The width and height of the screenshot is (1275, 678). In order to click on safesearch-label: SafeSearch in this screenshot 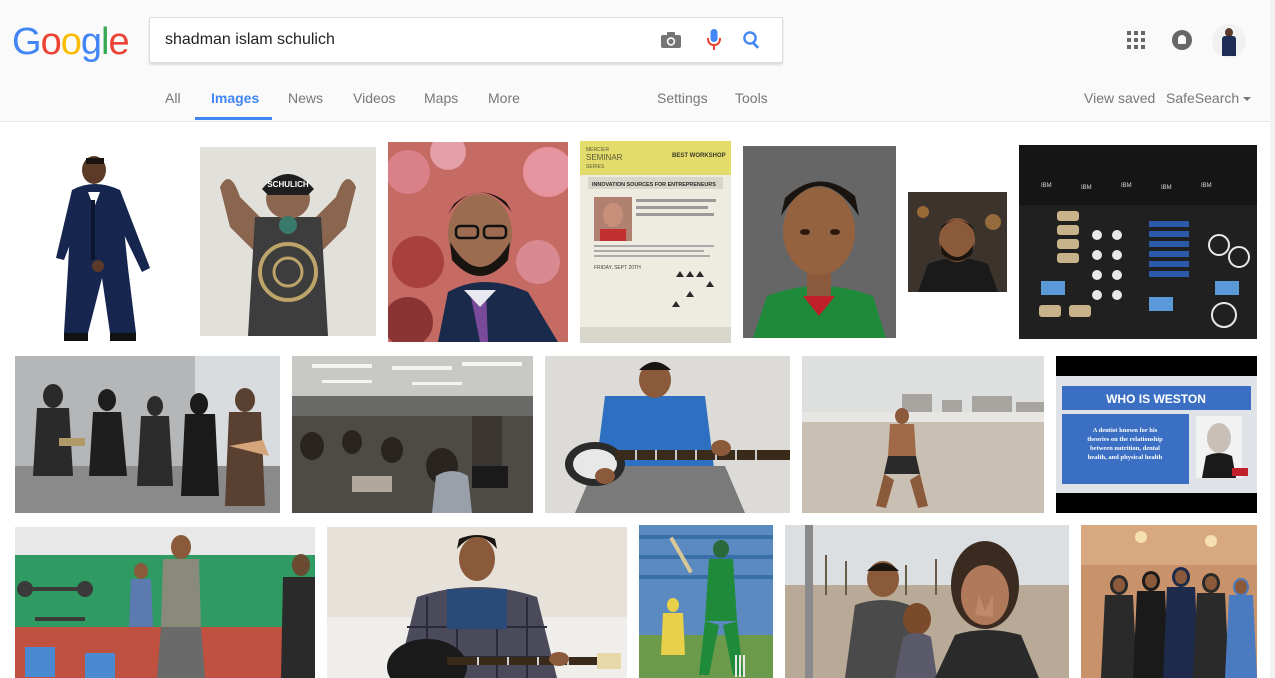, I will do `click(1203, 98)`.